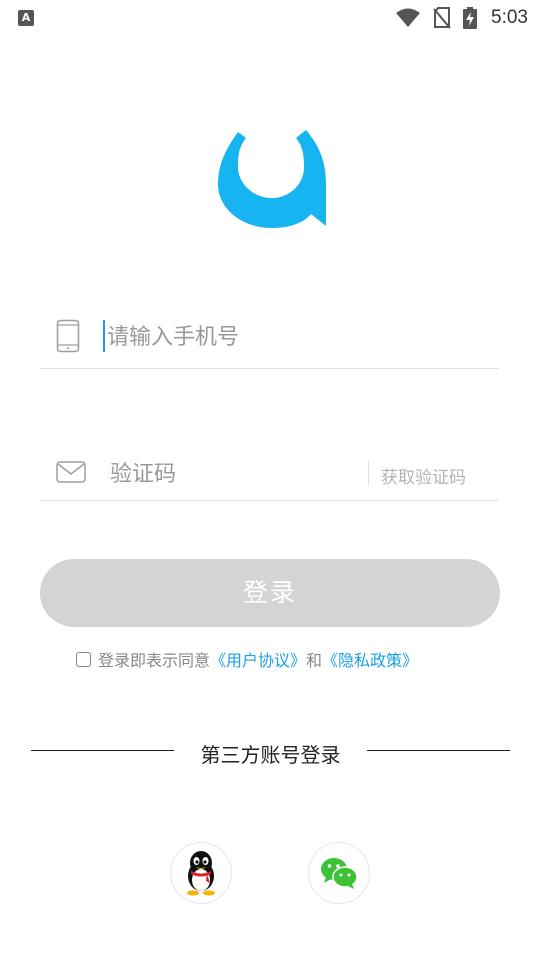  I want to click on battery-charging-icon, so click(470, 18).